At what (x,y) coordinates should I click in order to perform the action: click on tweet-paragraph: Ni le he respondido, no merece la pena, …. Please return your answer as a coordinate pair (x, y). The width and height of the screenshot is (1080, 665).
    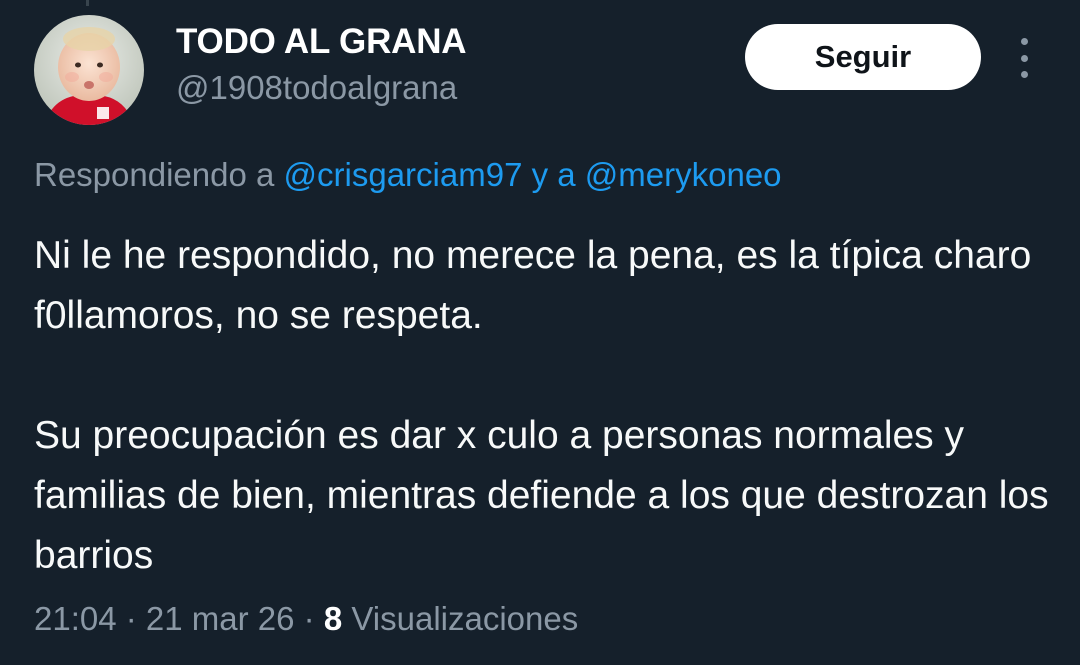
    Looking at the image, I should click on (533, 285).